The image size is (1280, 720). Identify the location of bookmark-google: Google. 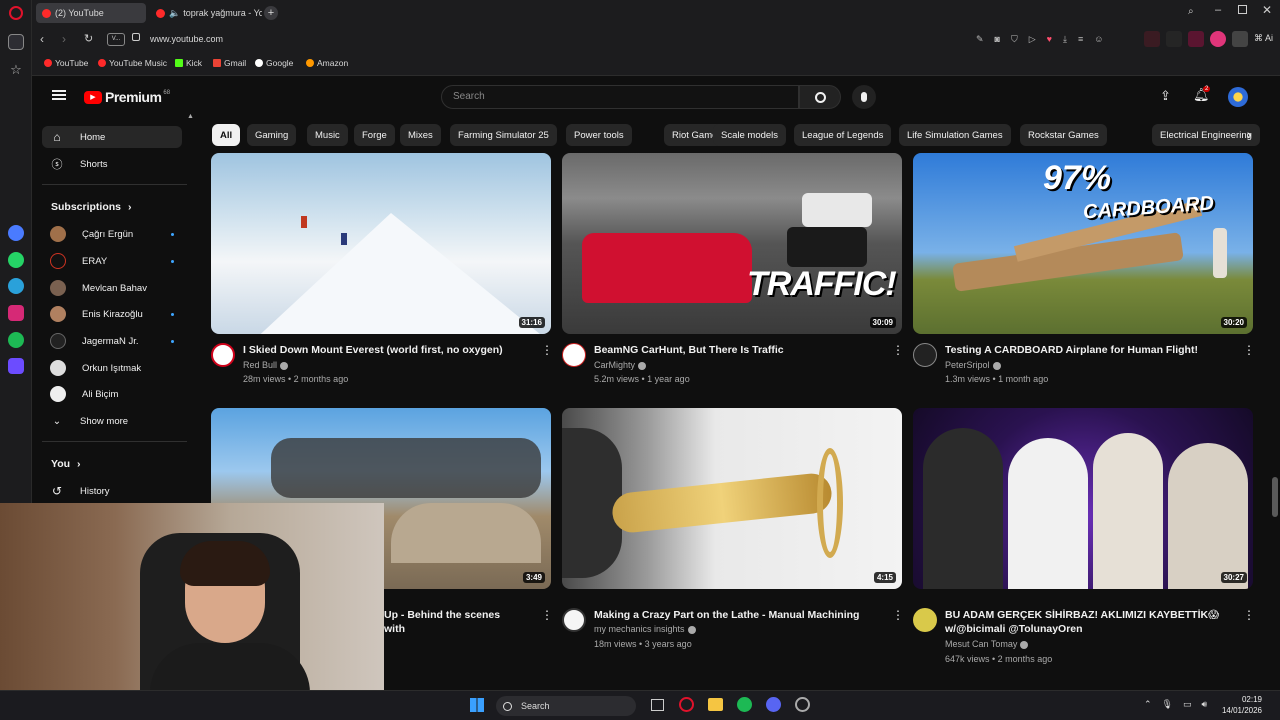
(274, 63).